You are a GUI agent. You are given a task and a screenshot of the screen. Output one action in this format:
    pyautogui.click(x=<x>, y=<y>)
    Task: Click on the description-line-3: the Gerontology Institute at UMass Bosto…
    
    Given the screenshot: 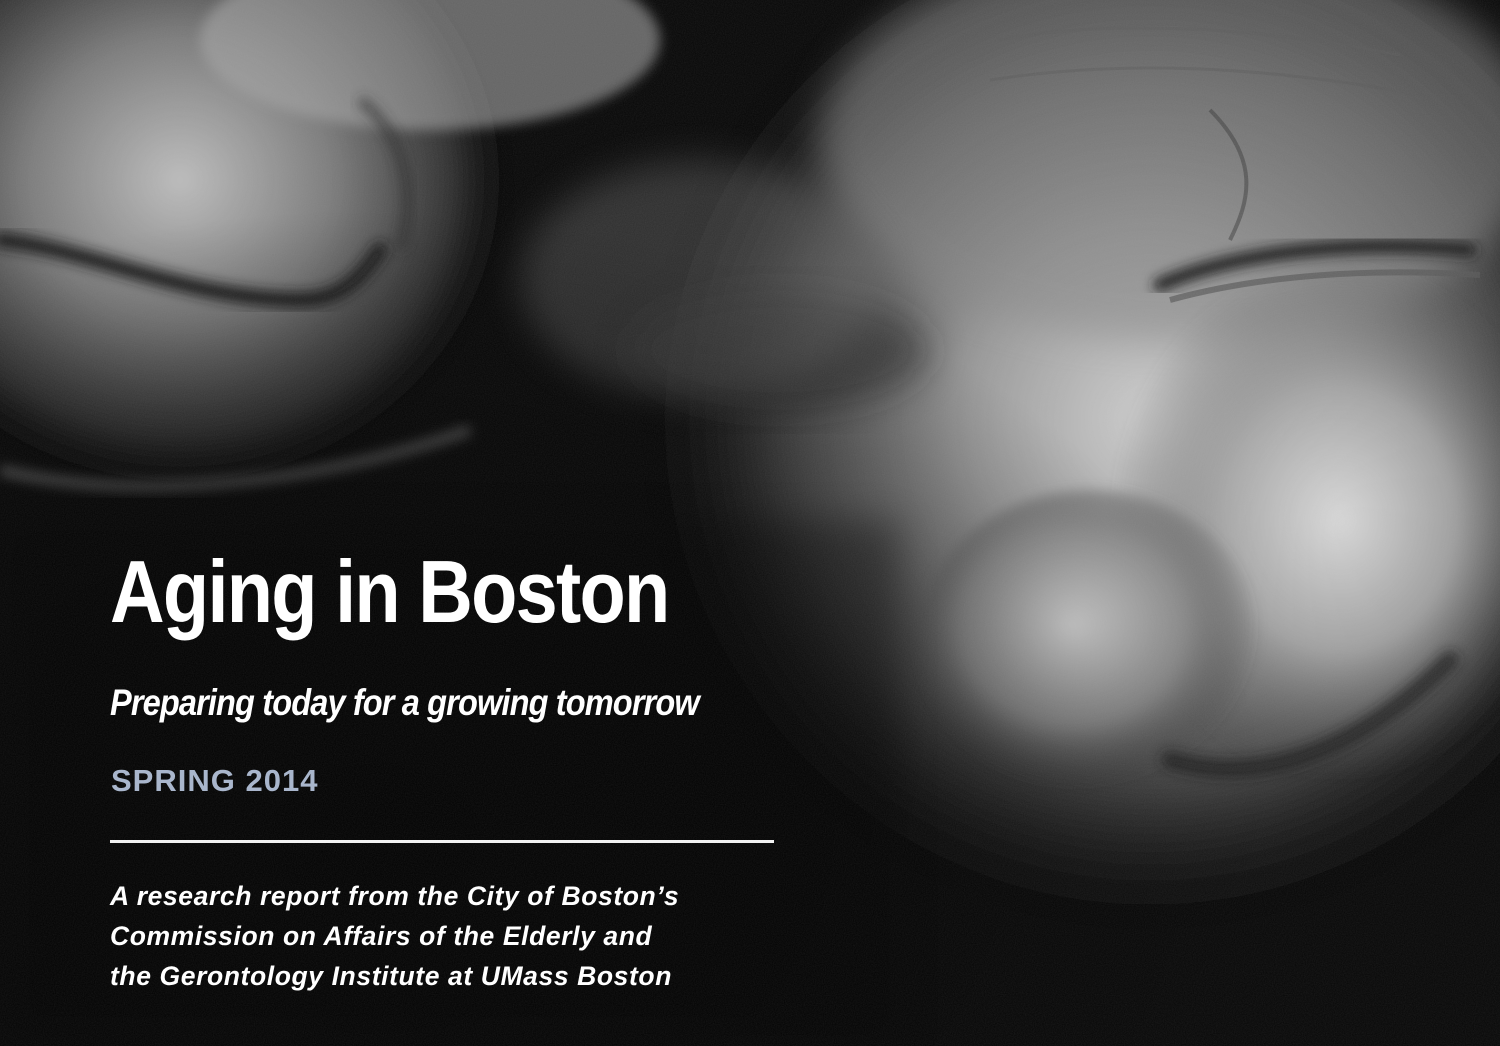 What is the action you would take?
    pyautogui.click(x=391, y=976)
    